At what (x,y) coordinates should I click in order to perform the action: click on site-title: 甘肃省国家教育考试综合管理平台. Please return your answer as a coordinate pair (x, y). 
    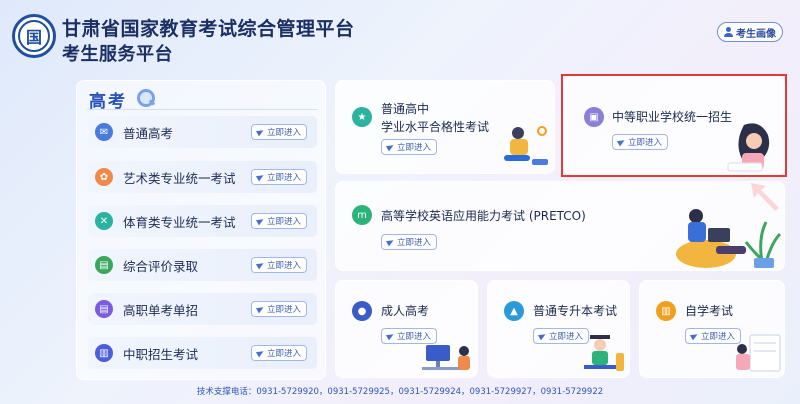
    Looking at the image, I should click on (208, 29).